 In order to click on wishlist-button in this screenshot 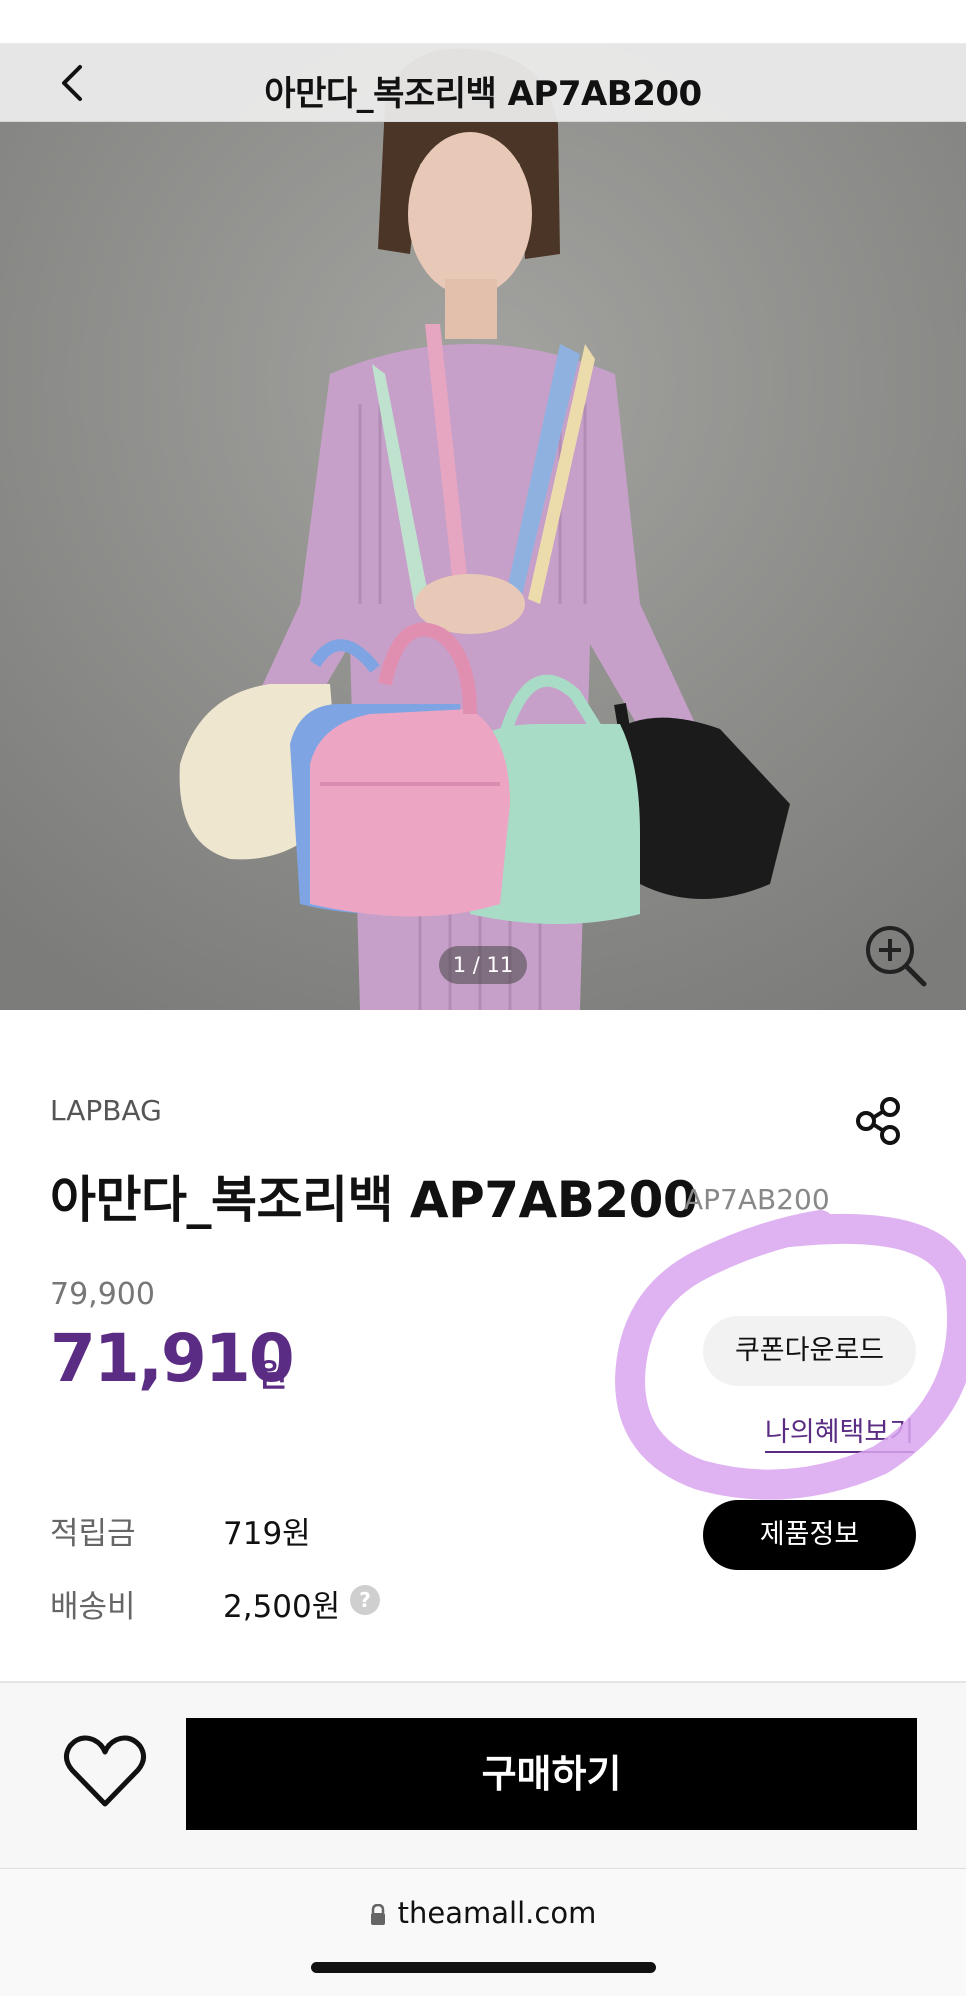, I will do `click(105, 1772)`.